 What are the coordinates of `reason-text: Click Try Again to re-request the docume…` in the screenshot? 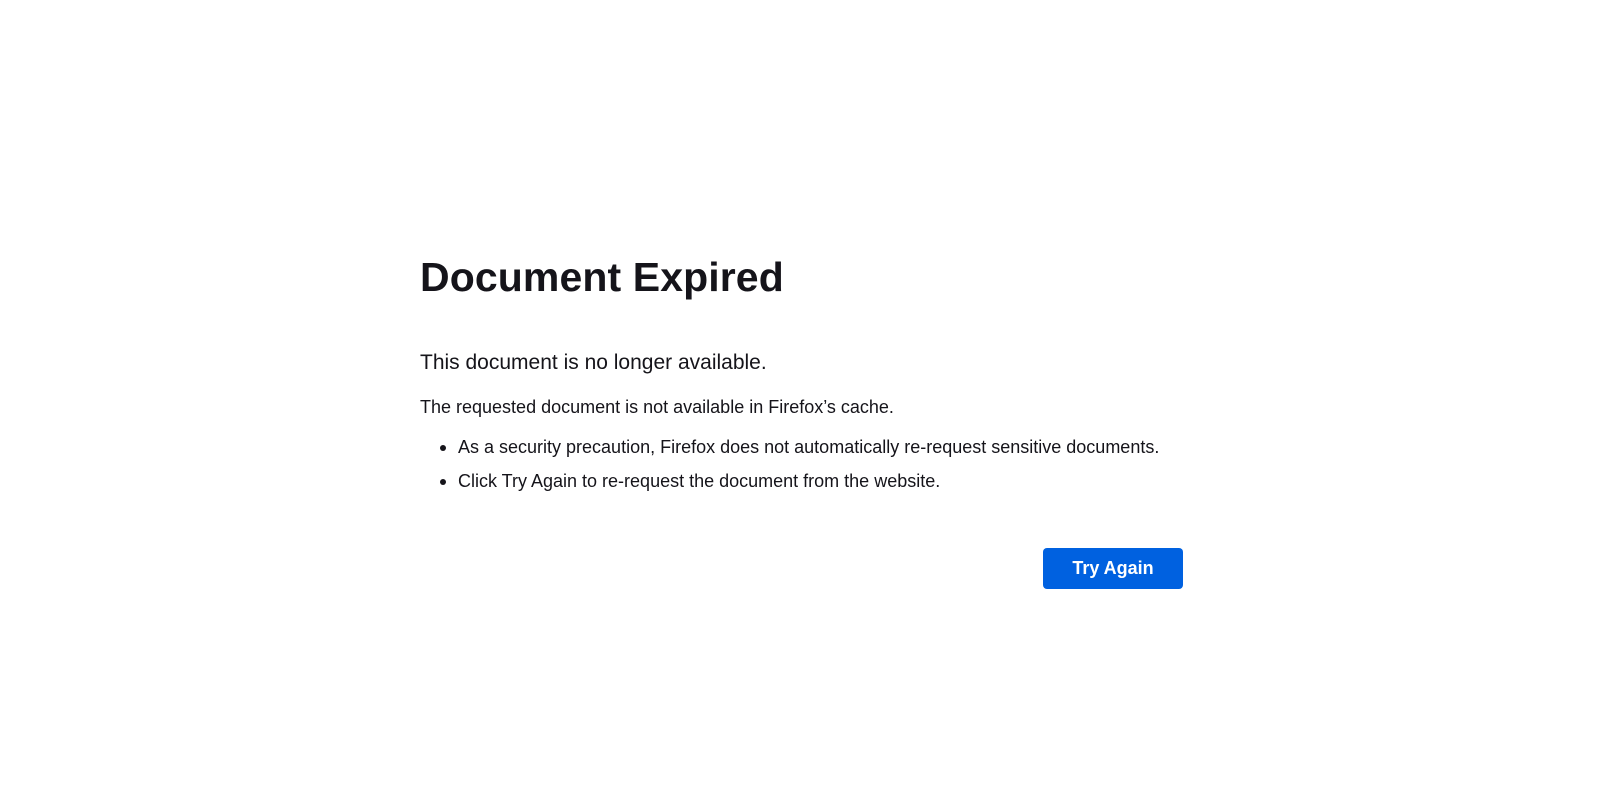 It's located at (699, 481).